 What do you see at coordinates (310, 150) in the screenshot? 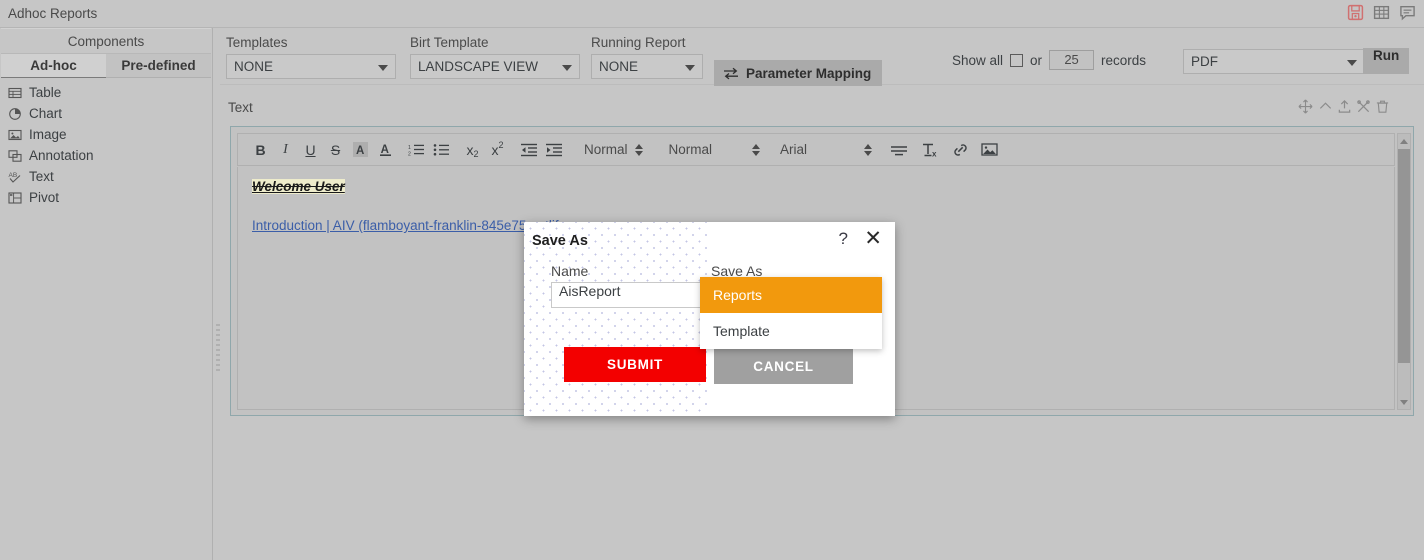
I see `underline-icon: U` at bounding box center [310, 150].